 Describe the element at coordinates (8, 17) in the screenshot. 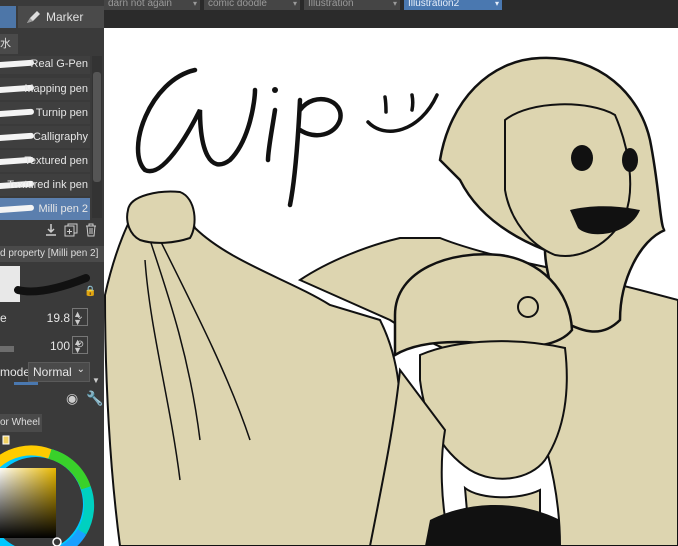

I see `tab-pen` at that location.